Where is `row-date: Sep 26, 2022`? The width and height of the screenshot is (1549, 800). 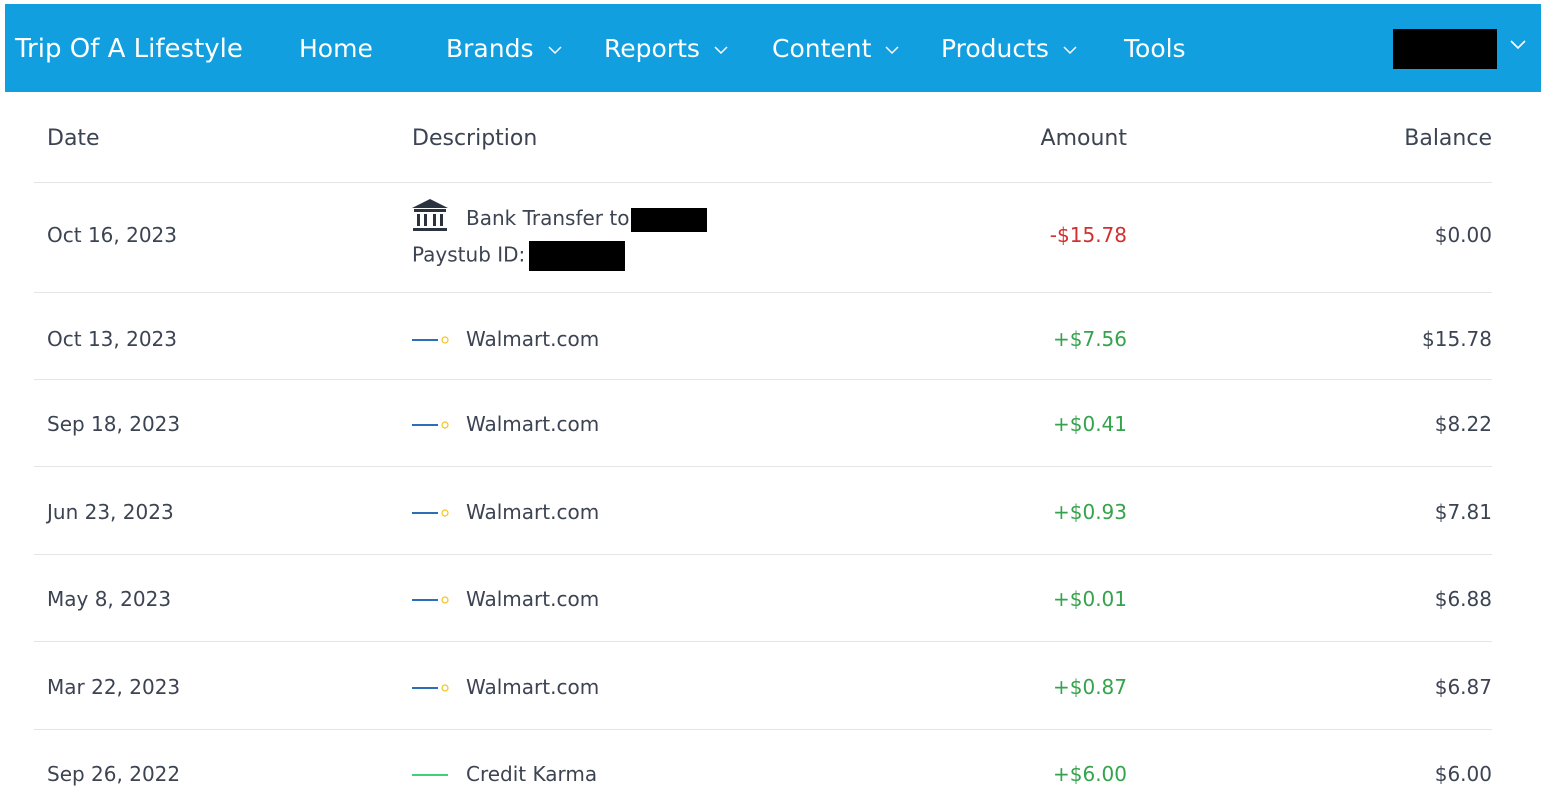 row-date: Sep 26, 2022 is located at coordinates (114, 774).